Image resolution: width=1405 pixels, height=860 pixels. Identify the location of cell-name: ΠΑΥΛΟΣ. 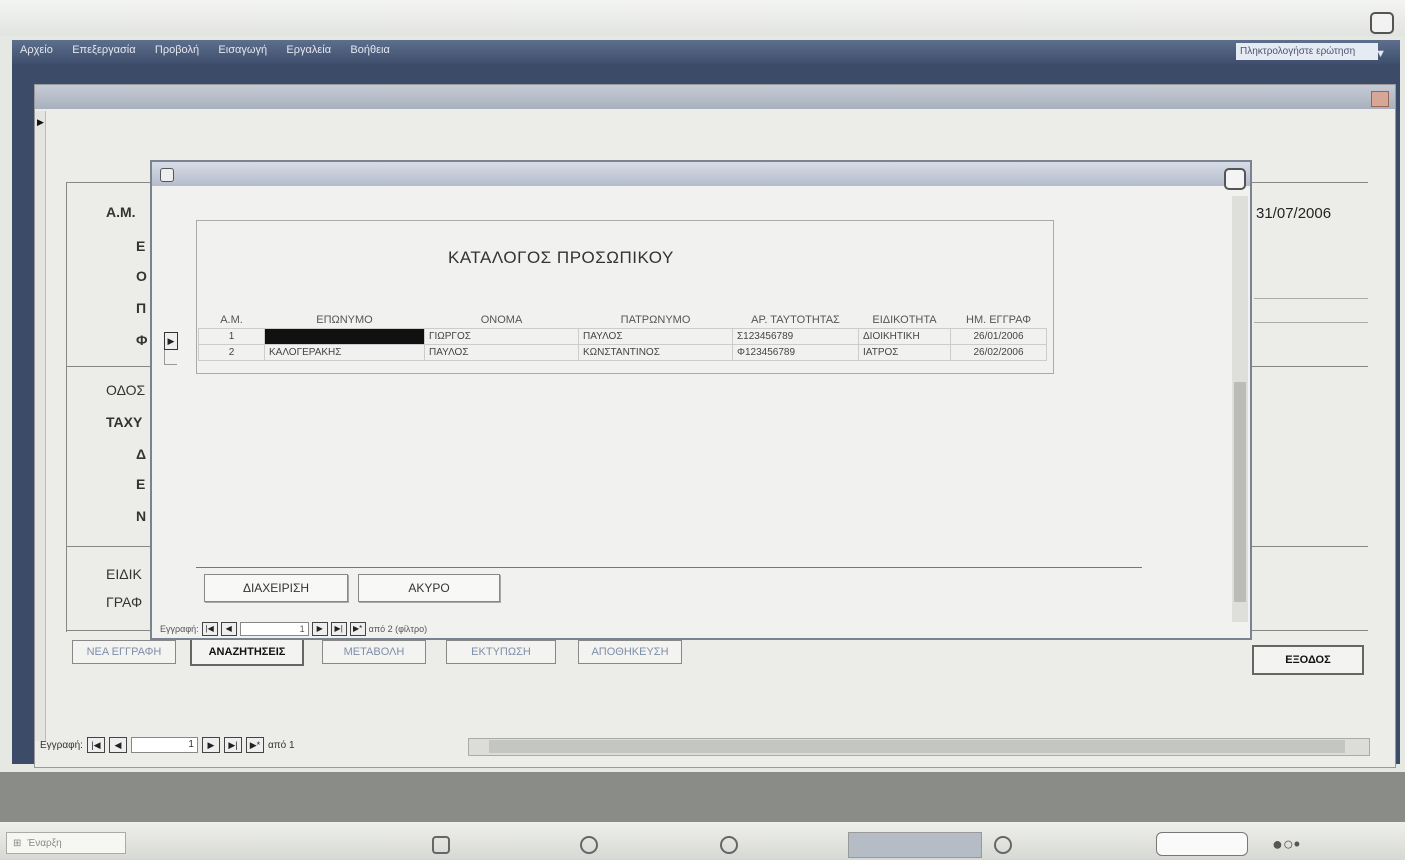
(501, 352).